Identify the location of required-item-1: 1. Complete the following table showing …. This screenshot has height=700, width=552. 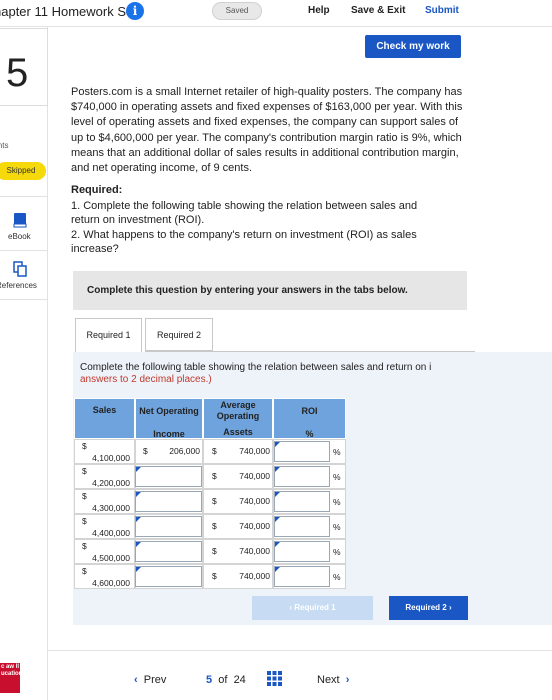
(244, 206).